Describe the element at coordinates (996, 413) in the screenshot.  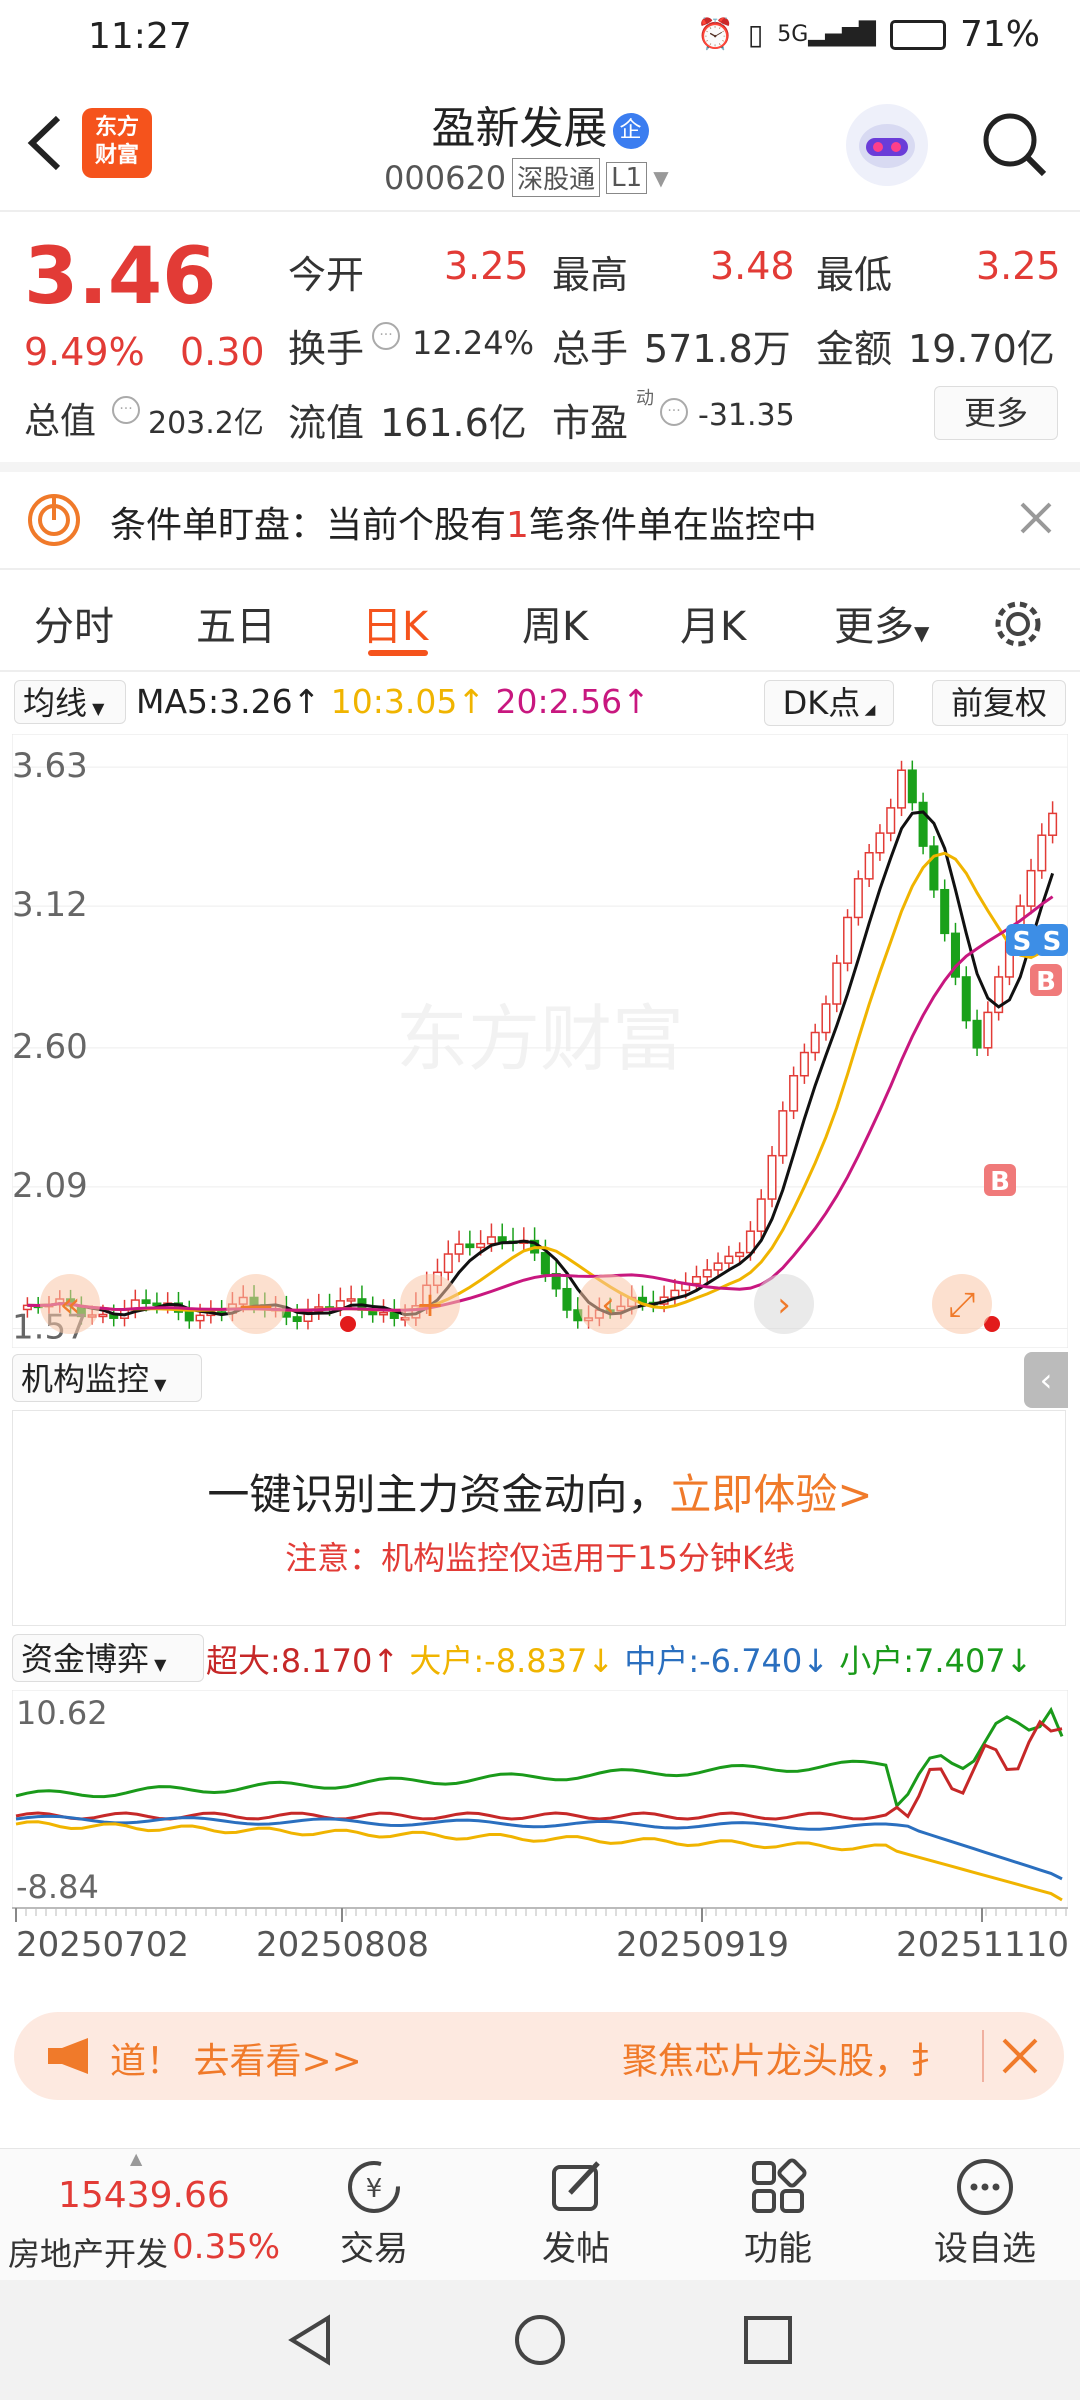
I see `more-quote-button: 更多` at that location.